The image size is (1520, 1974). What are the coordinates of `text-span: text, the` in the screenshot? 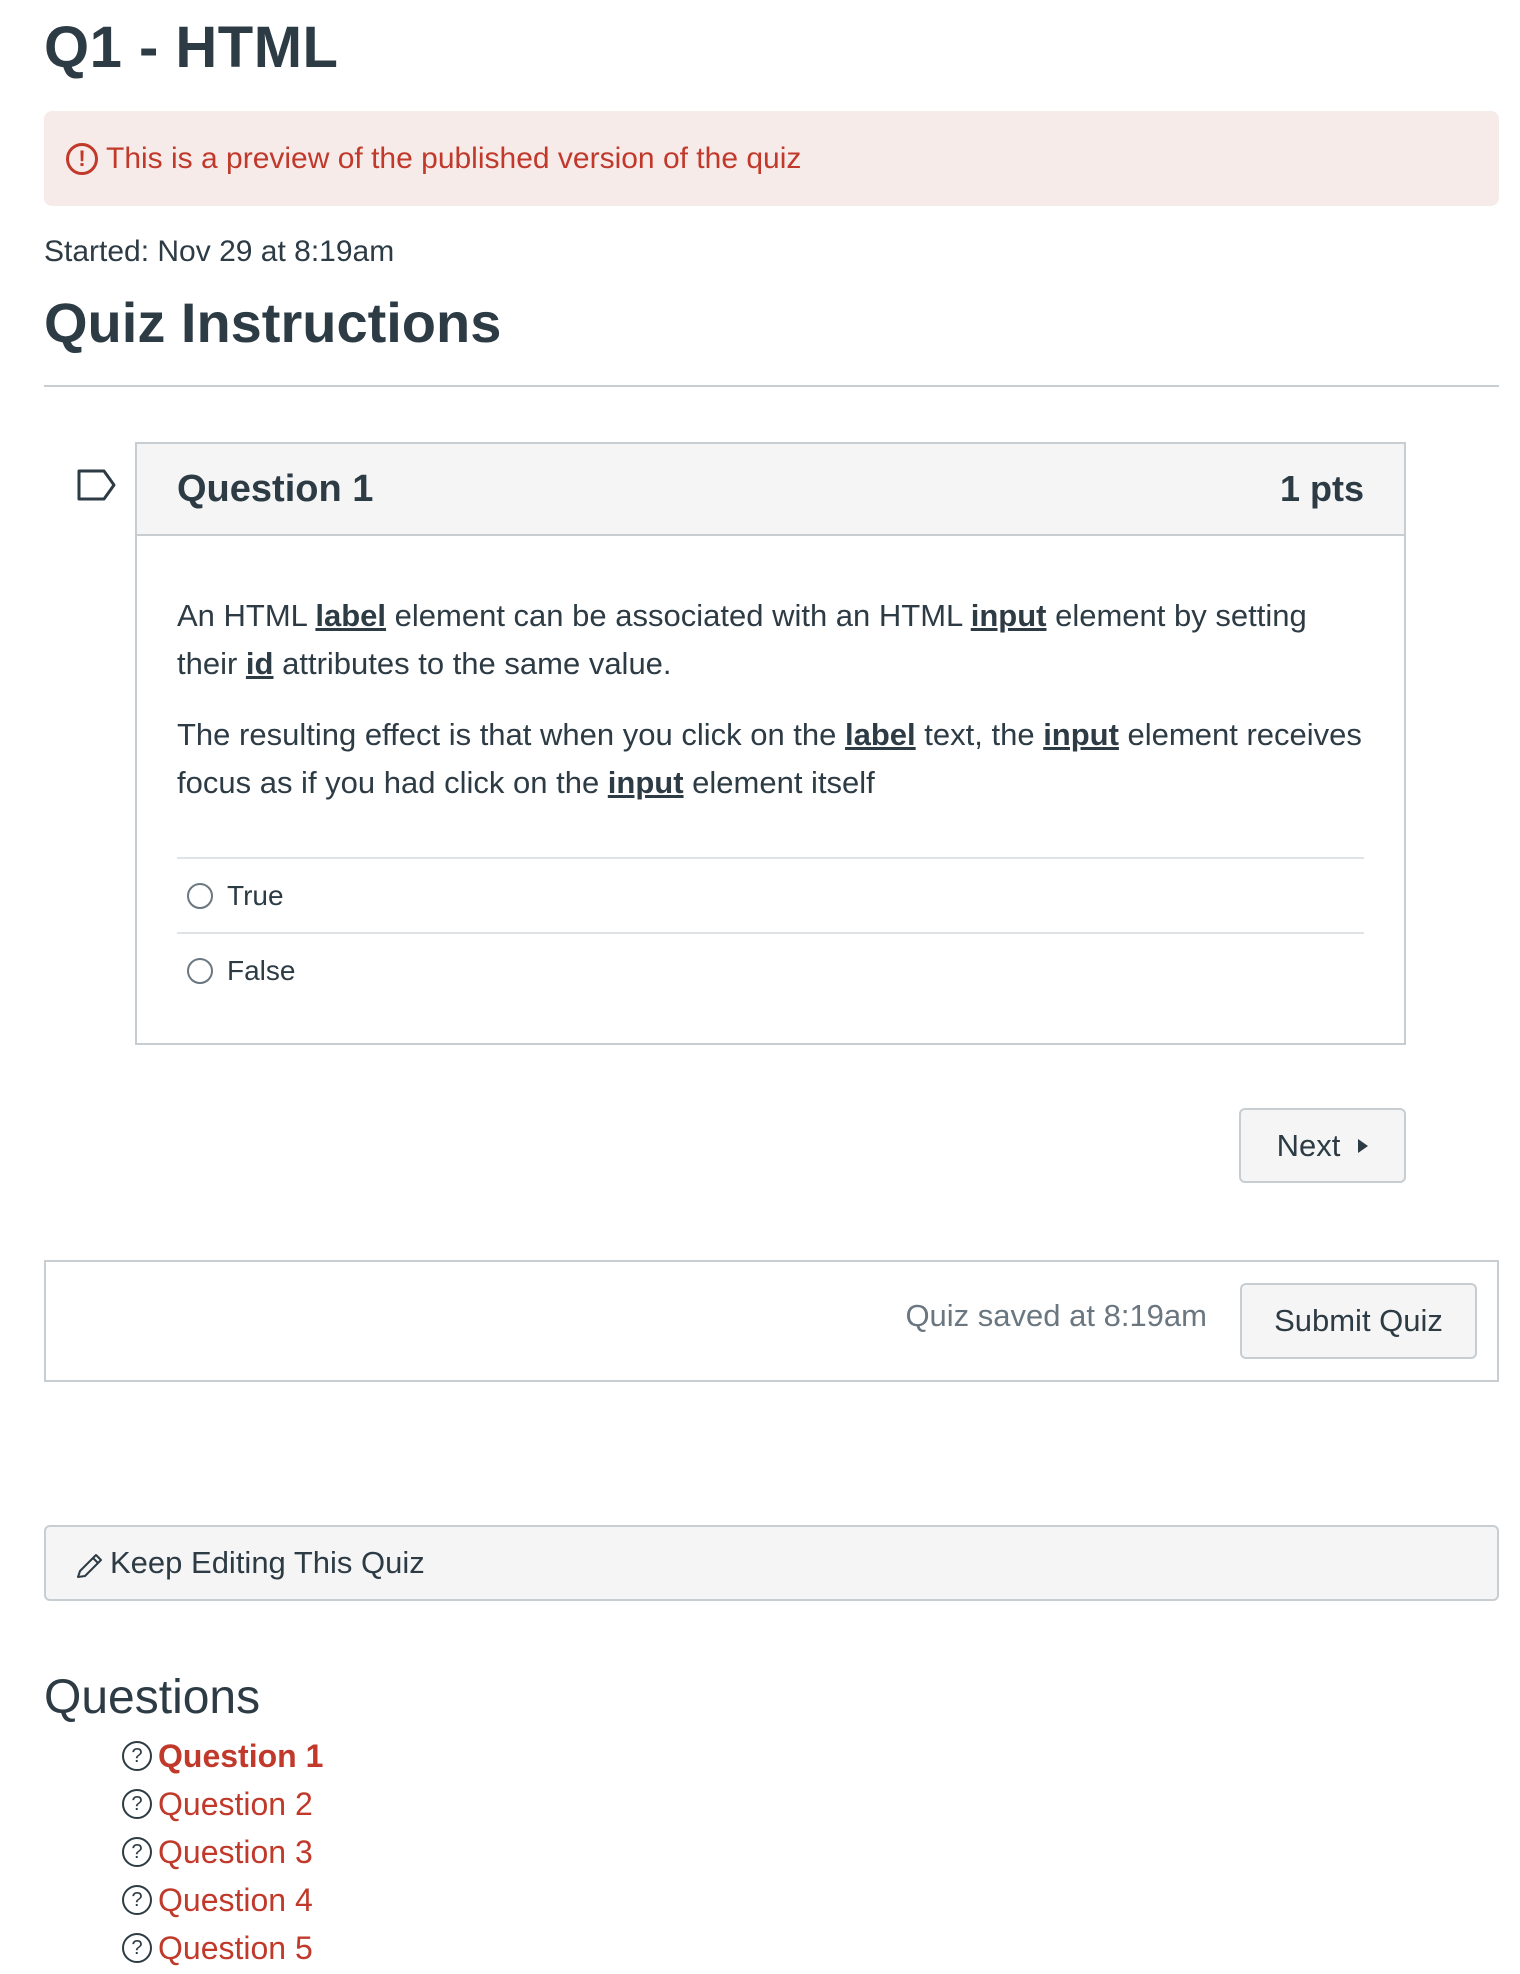 It's located at (979, 734).